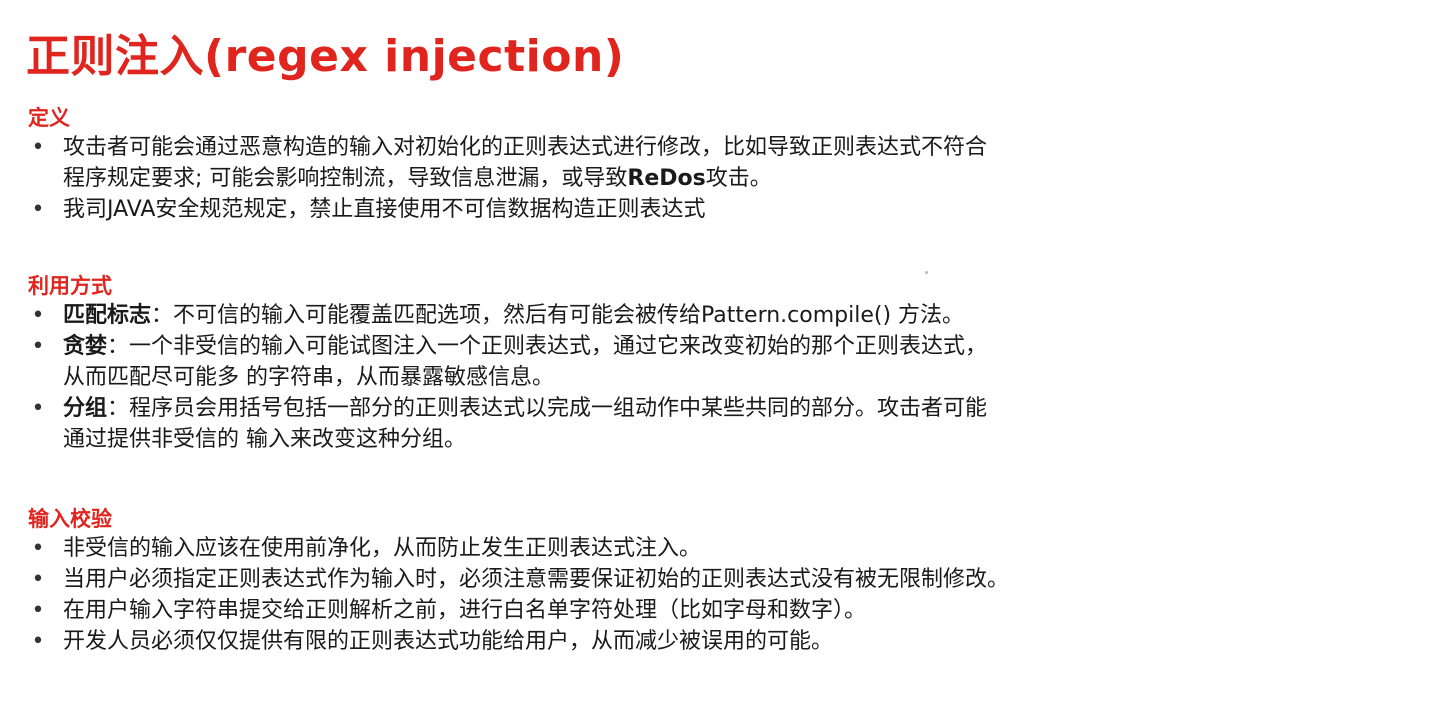 This screenshot has height=704, width=1429. What do you see at coordinates (926, 272) in the screenshot?
I see `cursor-speck` at bounding box center [926, 272].